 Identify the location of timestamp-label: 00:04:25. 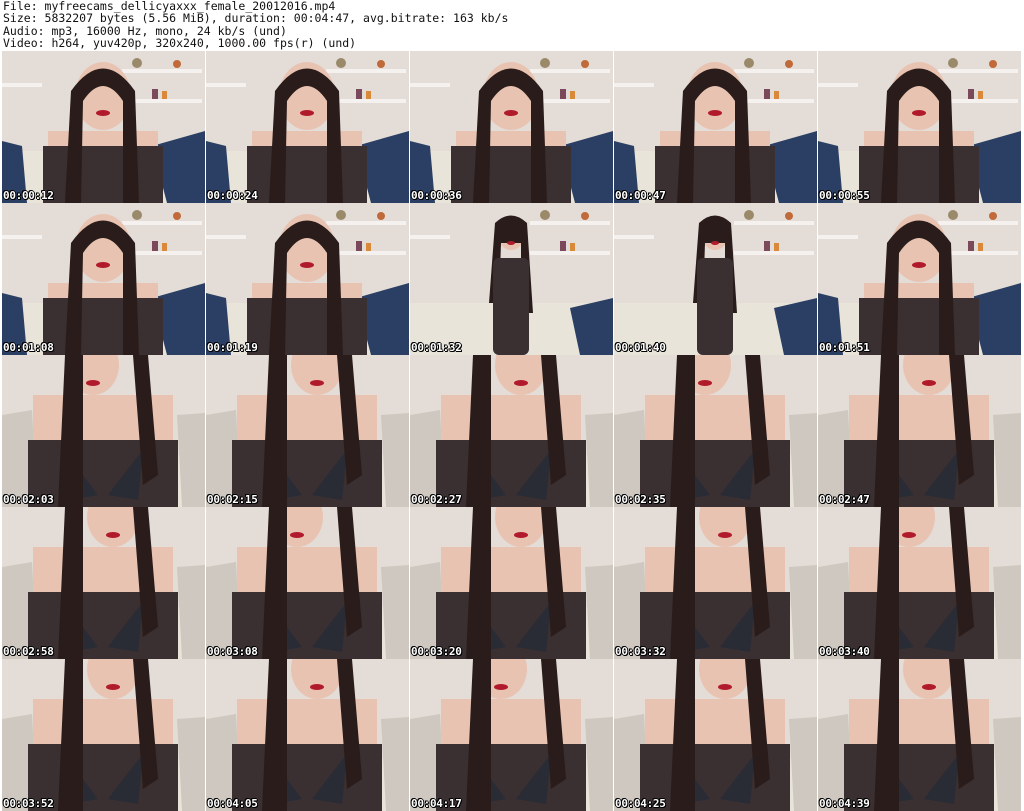
(640, 803).